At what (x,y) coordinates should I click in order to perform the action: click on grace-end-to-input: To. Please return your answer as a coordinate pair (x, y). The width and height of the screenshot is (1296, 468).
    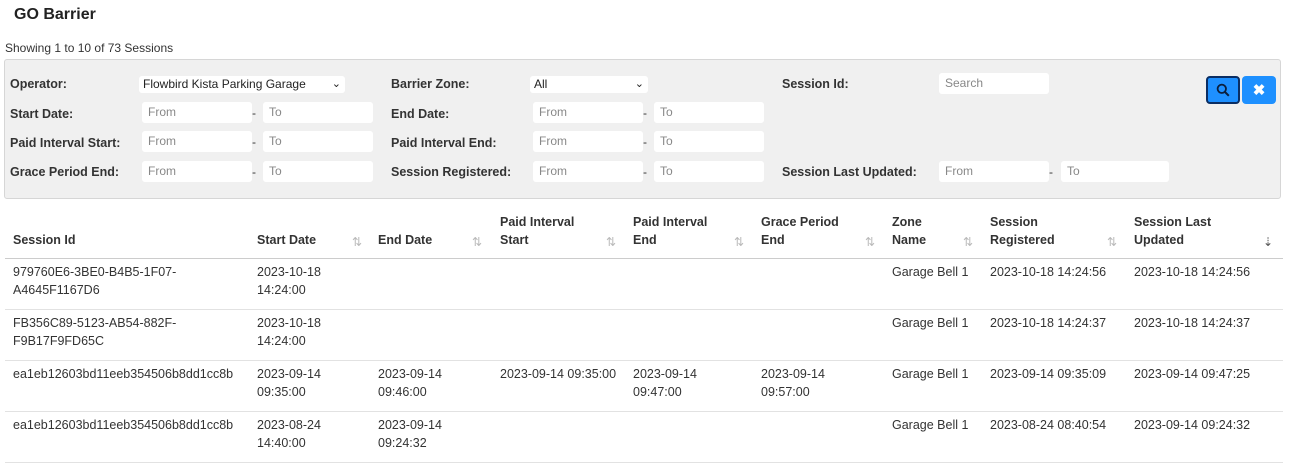
    Looking at the image, I should click on (318, 171).